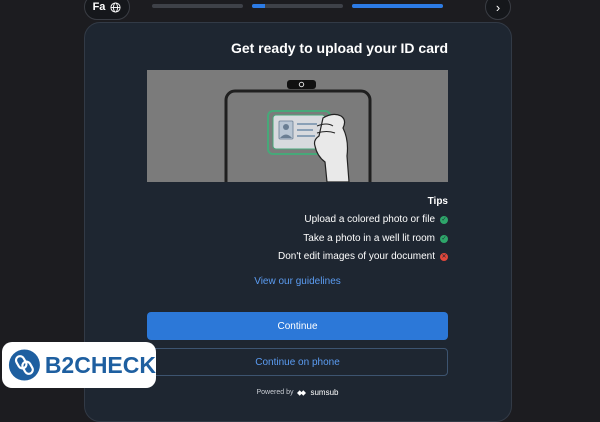  Describe the element at coordinates (356, 256) in the screenshot. I see `tip-text: Don't edit images of your document` at that location.